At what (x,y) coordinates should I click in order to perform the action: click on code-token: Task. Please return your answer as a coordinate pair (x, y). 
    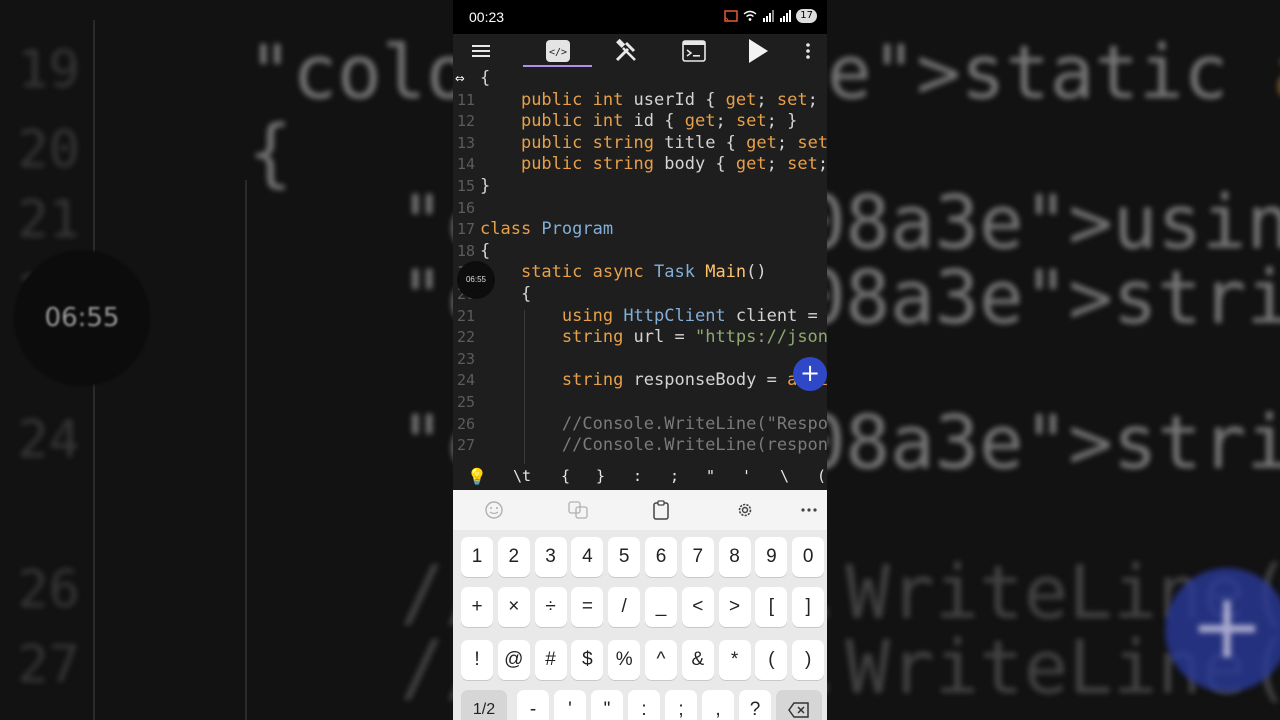
    Looking at the image, I should click on (680, 272).